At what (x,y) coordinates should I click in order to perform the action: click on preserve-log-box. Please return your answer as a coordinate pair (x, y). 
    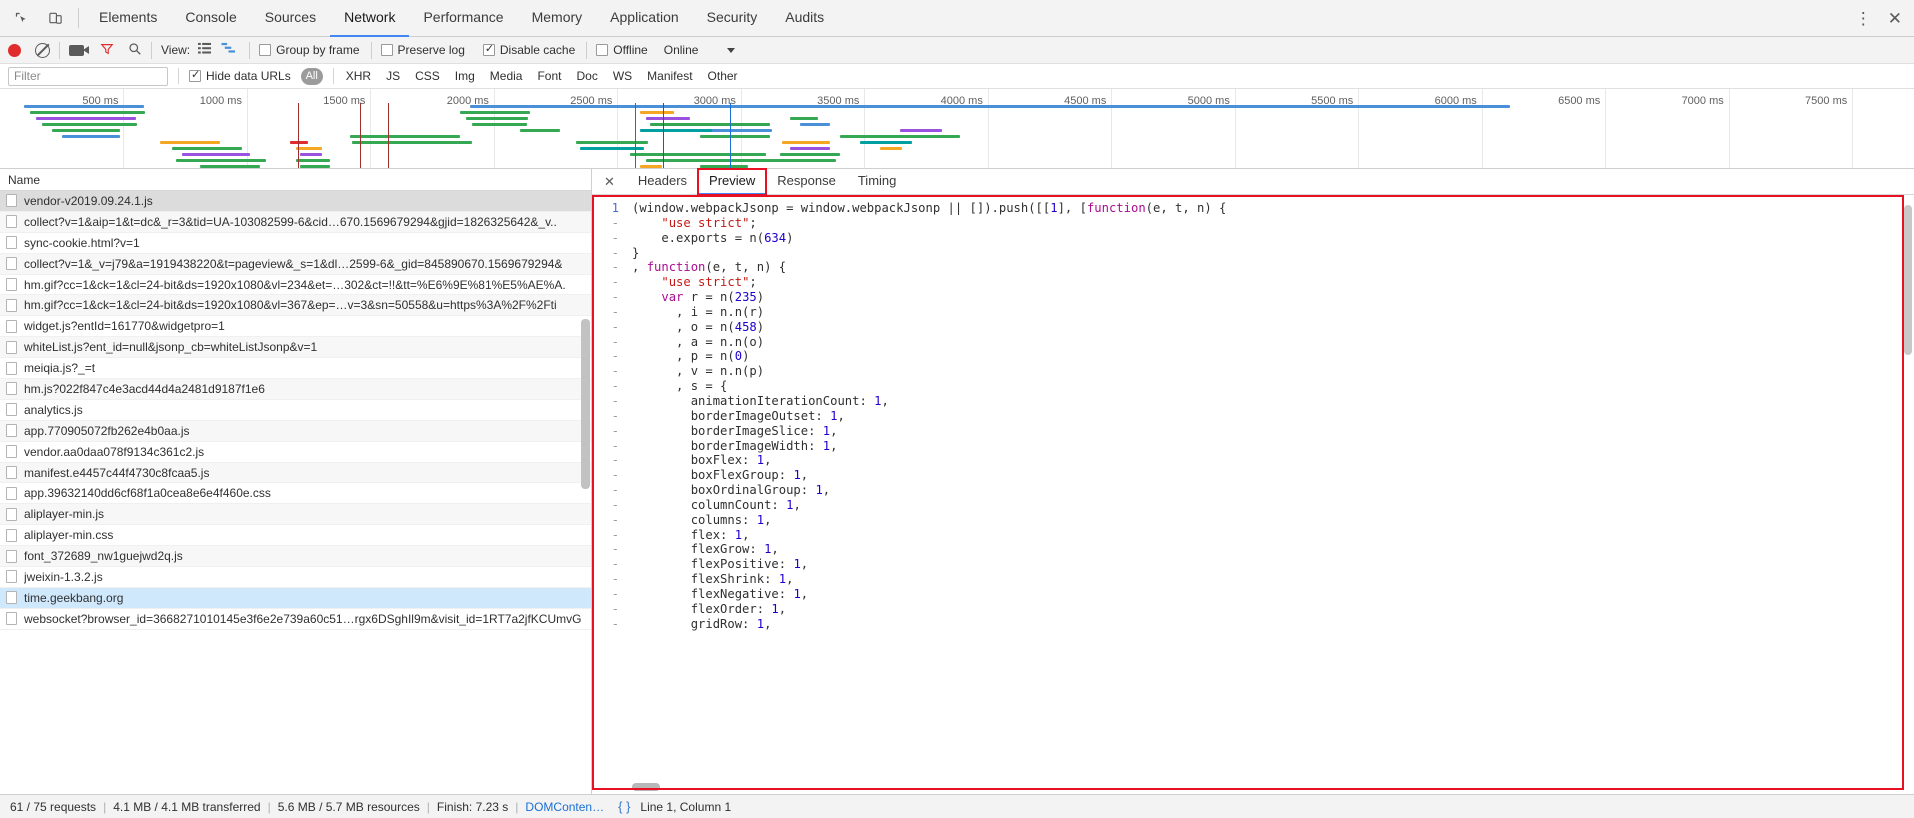
    Looking at the image, I should click on (386, 50).